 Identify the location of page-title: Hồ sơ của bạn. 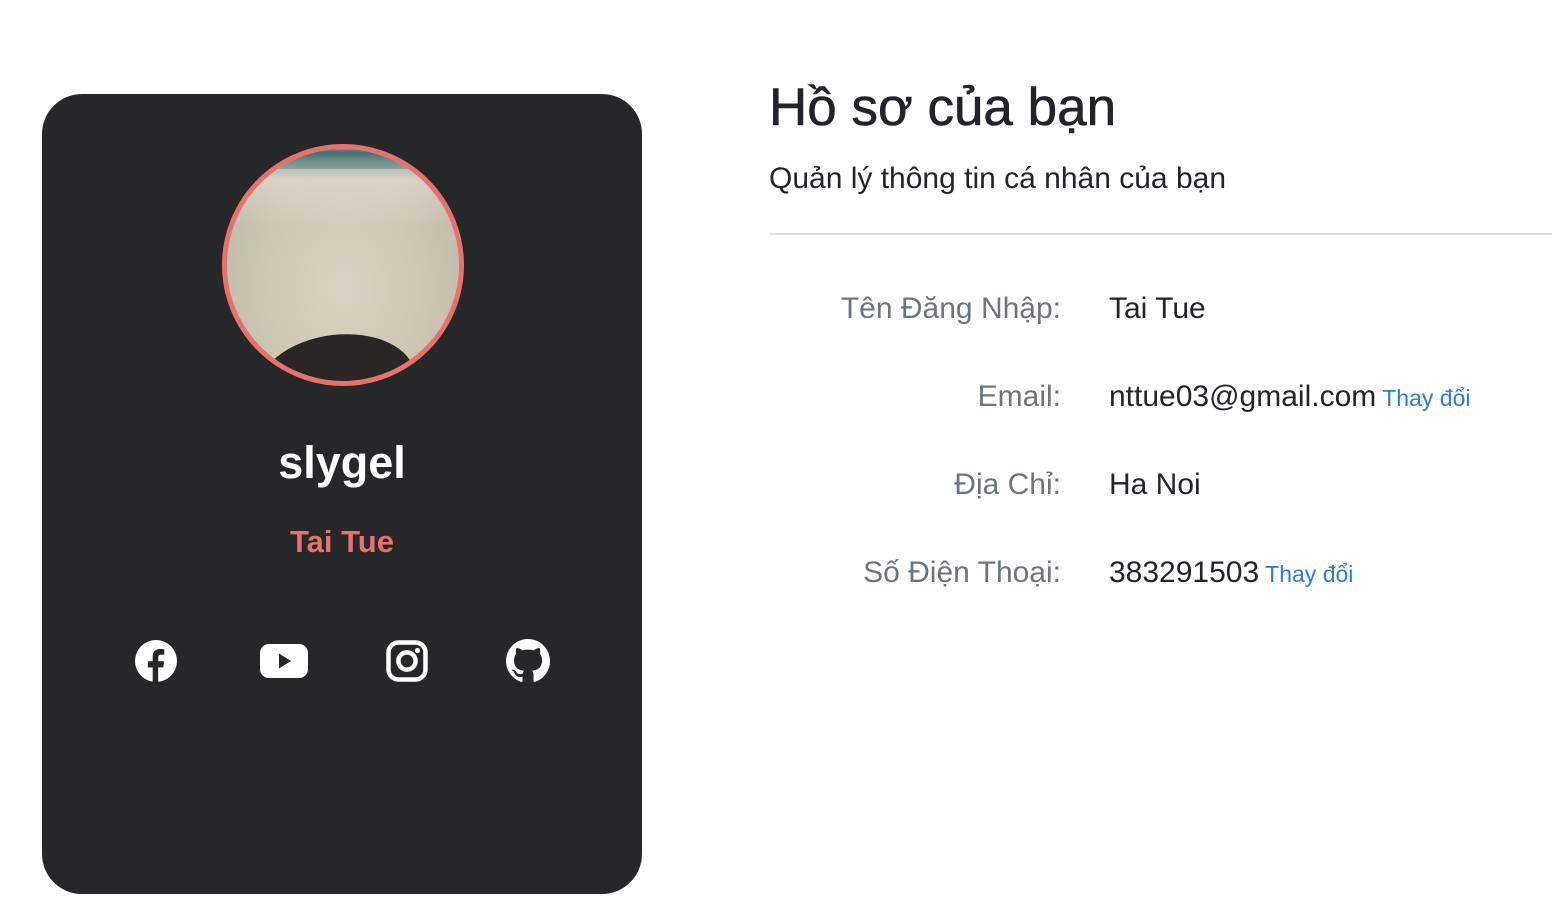
(943, 108).